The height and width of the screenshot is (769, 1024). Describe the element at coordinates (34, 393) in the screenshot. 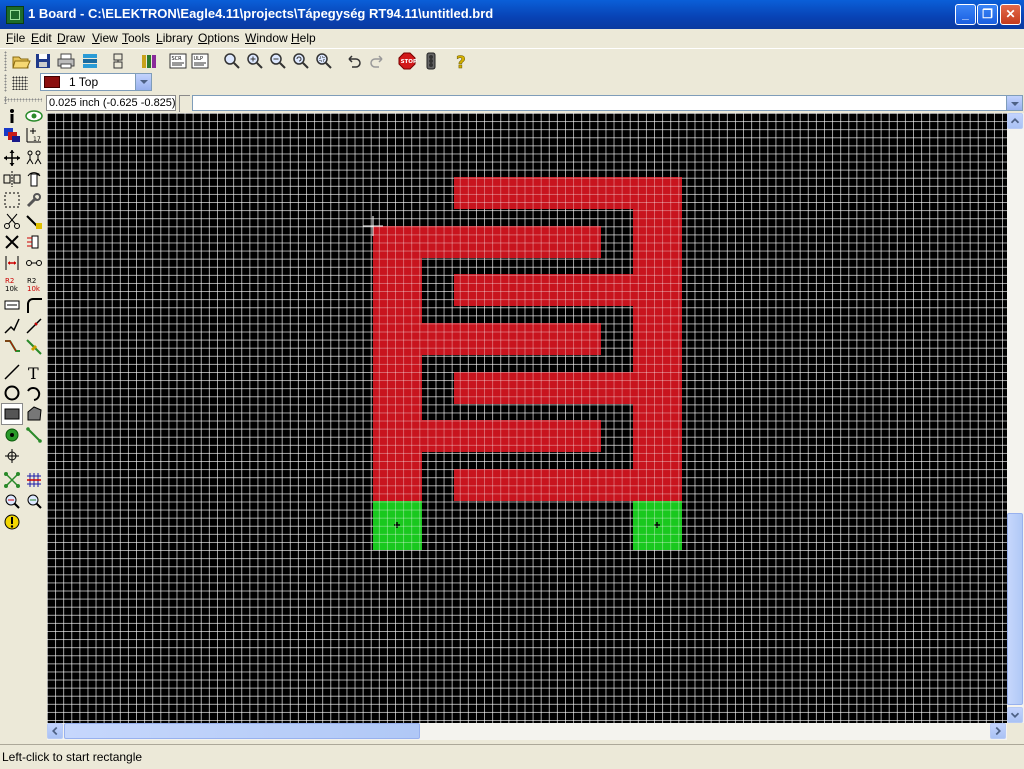

I see `arc-tool` at that location.